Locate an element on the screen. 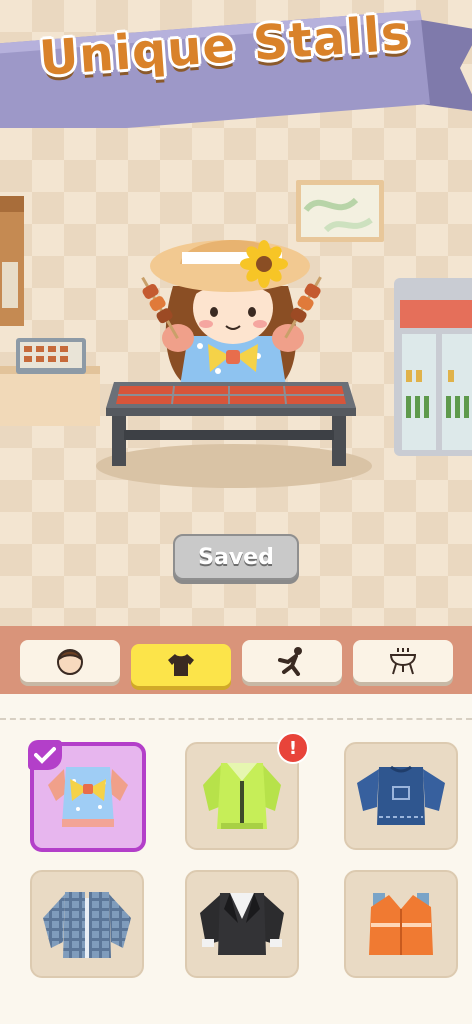  check-icon is located at coordinates (45, 755).